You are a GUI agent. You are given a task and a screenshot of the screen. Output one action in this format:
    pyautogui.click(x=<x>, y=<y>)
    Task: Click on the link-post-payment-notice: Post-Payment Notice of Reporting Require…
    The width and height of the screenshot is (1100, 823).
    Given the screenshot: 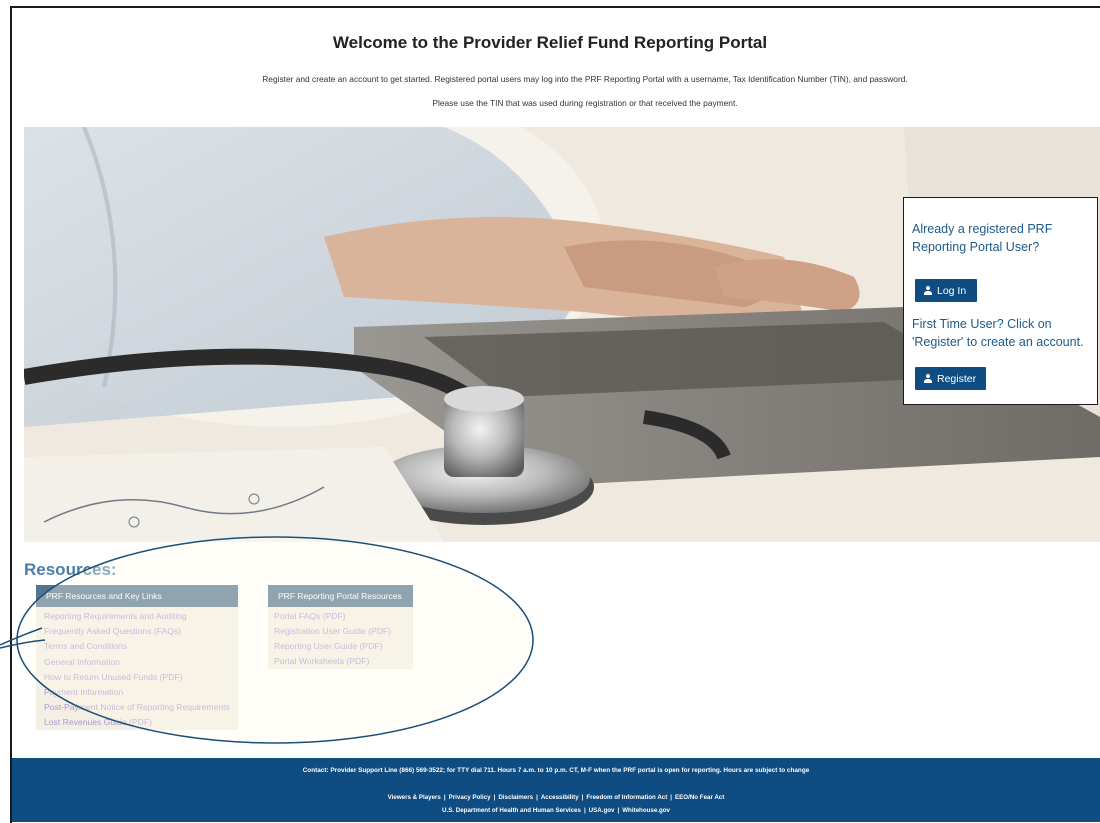 What is the action you would take?
    pyautogui.click(x=141, y=707)
    